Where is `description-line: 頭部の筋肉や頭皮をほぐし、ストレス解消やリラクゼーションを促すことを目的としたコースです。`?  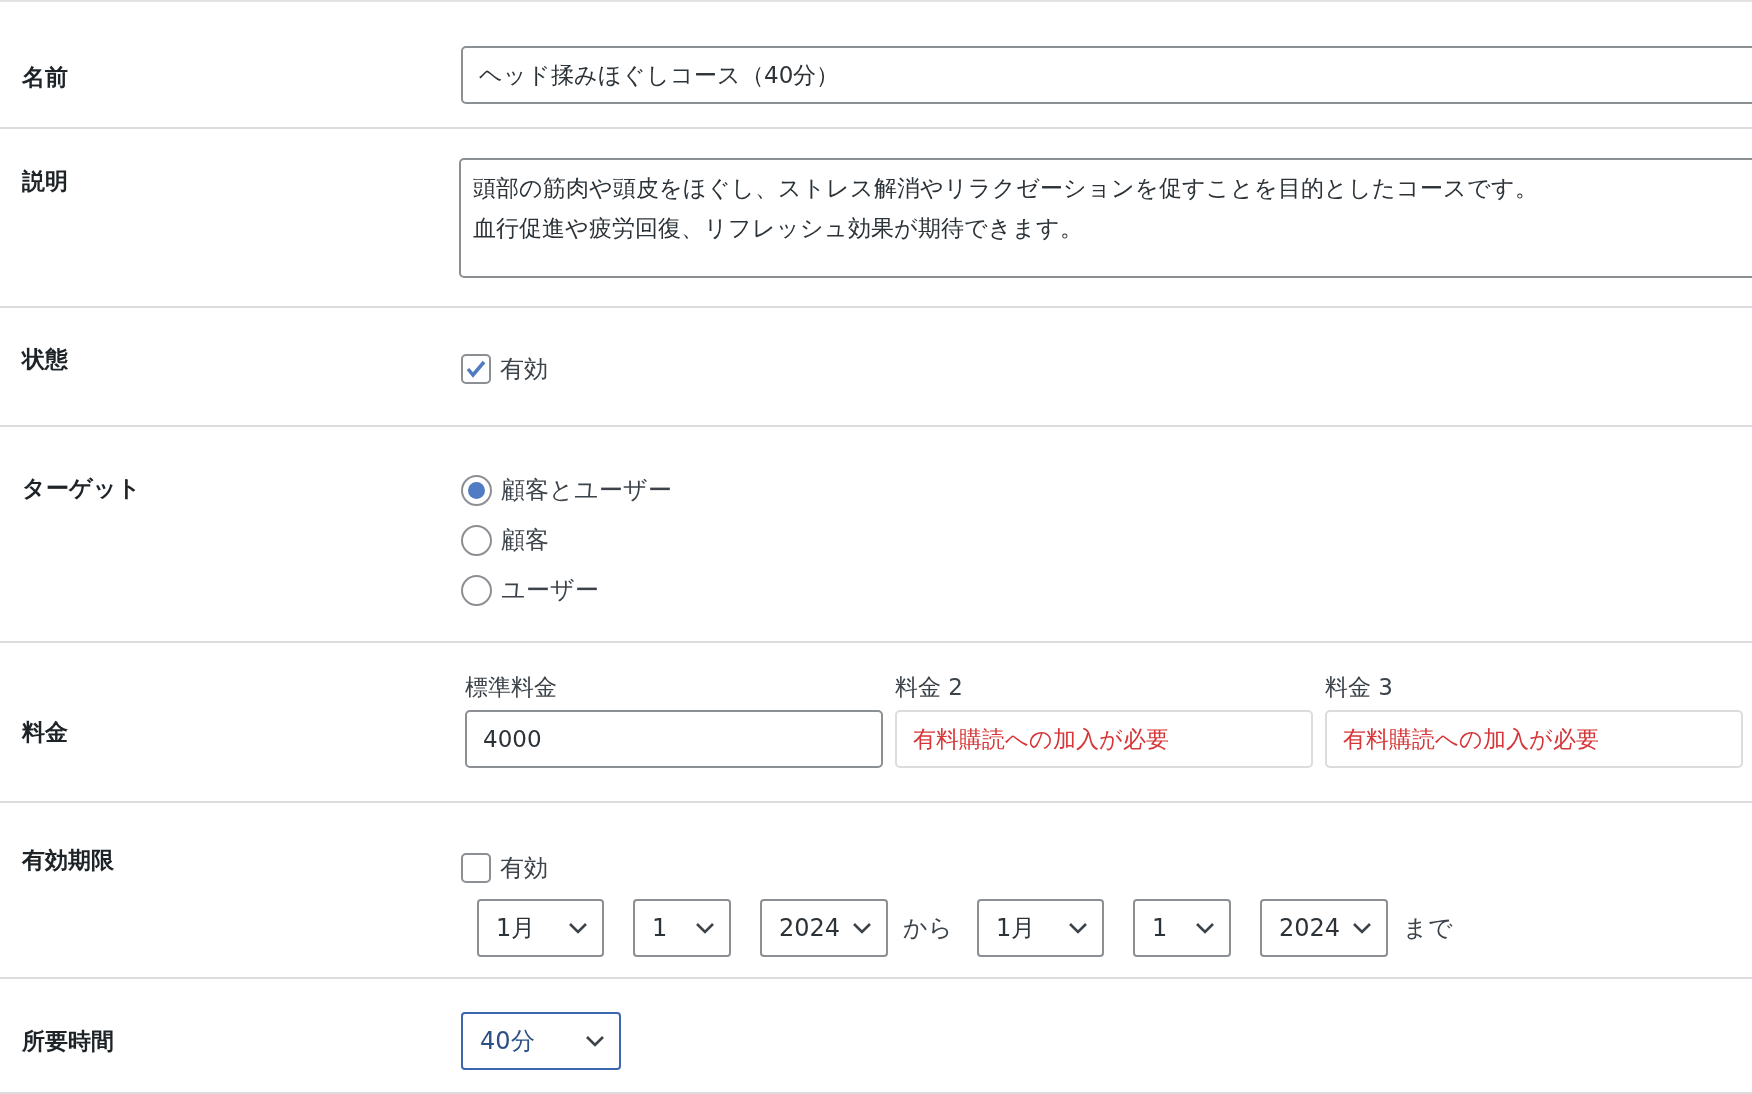
description-line: 頭部の筋肉や頭皮をほぐし、ストレス解消やリラクゼーションを促すことを目的としたコースです。 is located at coordinates (1006, 188).